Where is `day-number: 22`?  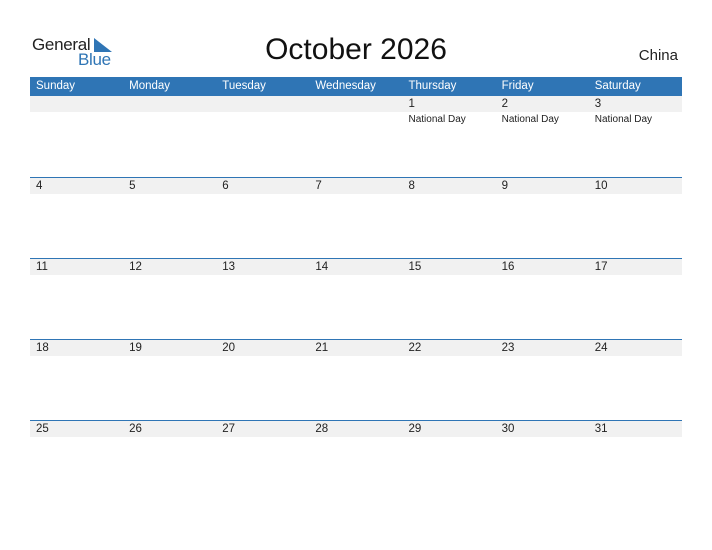
day-number: 22 is located at coordinates (415, 348).